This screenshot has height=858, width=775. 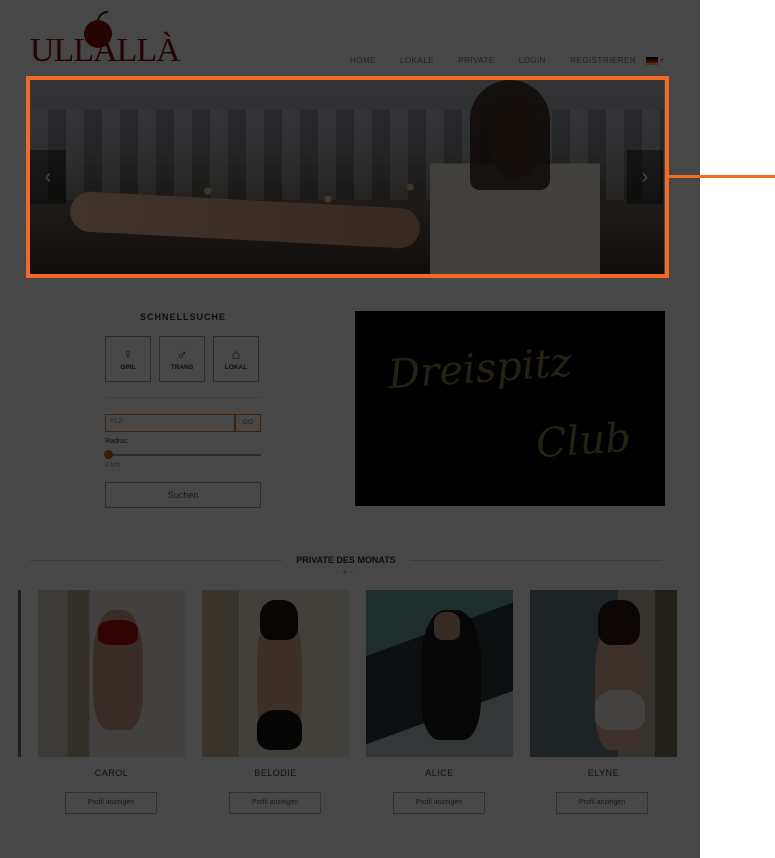 I want to click on nav-registrieren: REGISTRIEREN, so click(x=603, y=60).